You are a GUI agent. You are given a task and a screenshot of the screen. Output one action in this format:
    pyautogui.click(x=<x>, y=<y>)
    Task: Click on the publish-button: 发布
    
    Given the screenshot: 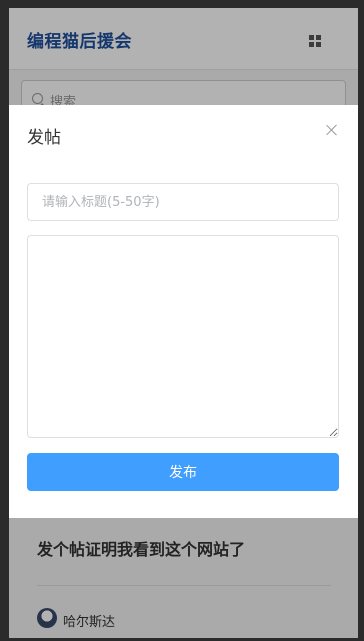 What is the action you would take?
    pyautogui.click(x=183, y=472)
    